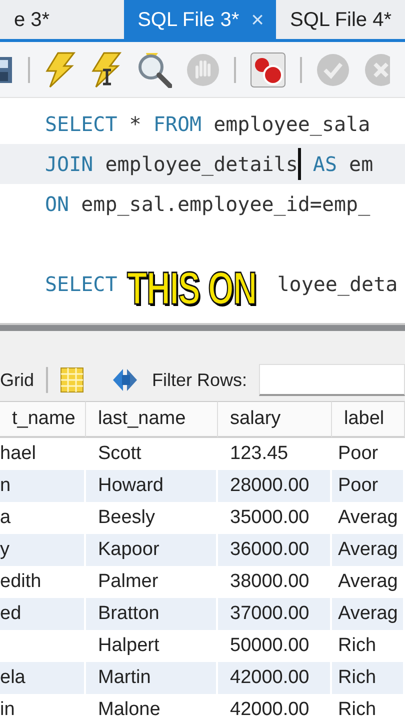 The width and height of the screenshot is (405, 720). I want to click on column-header: last_name, so click(152, 419).